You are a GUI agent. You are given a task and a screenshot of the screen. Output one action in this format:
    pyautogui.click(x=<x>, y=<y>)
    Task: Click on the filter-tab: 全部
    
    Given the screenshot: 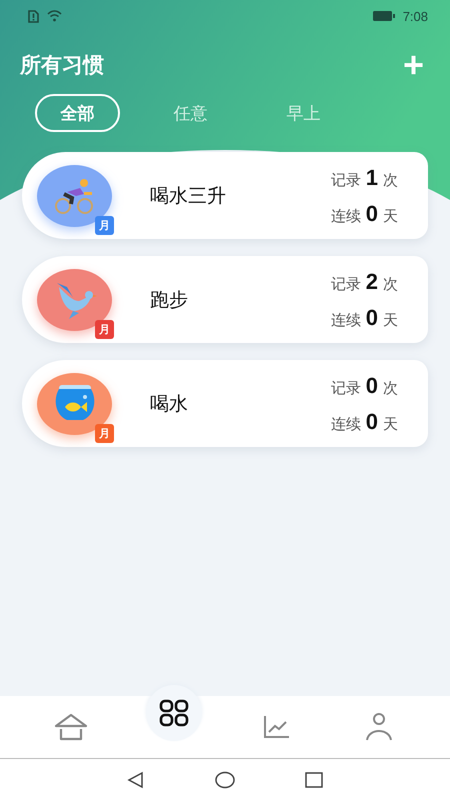 What is the action you would take?
    pyautogui.click(x=77, y=113)
    